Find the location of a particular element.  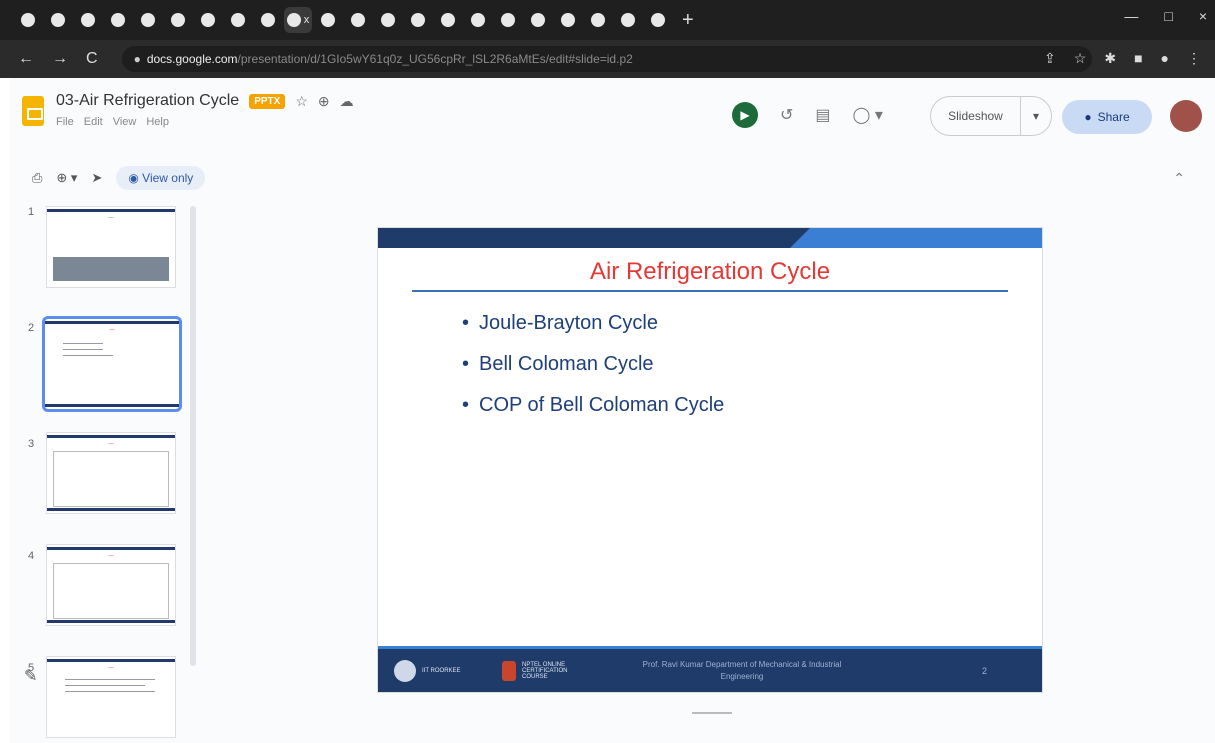

pen-cursor-icon: ✎ is located at coordinates (31, 676).